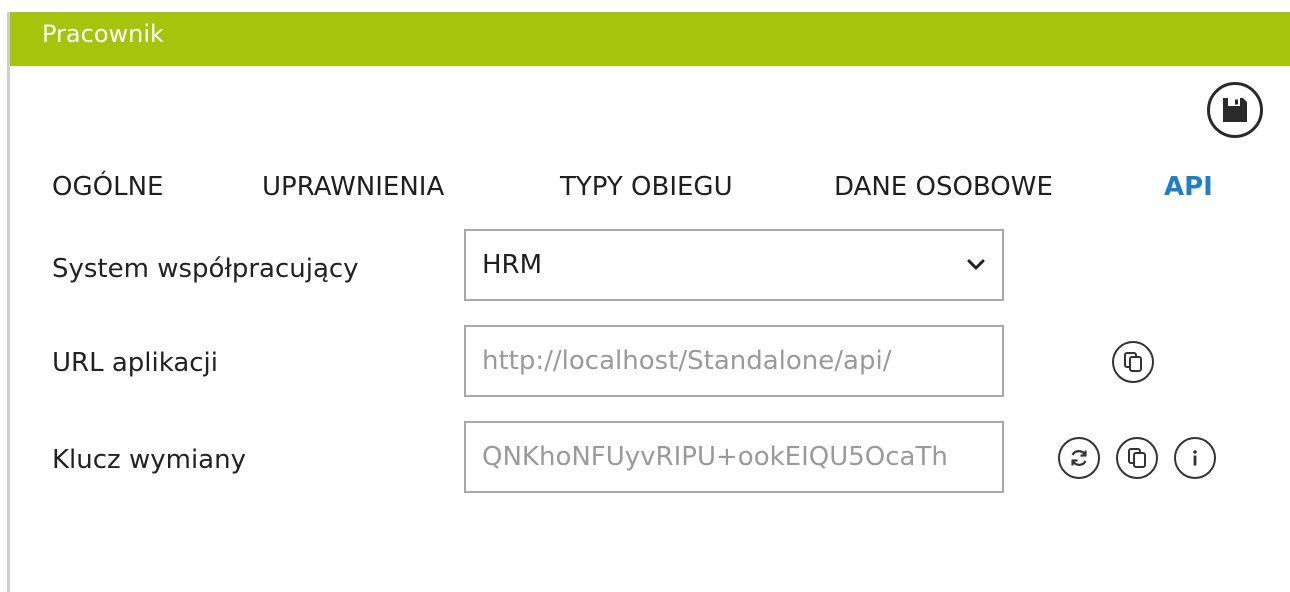 This screenshot has width=1290, height=592. I want to click on info-icon, so click(1195, 458).